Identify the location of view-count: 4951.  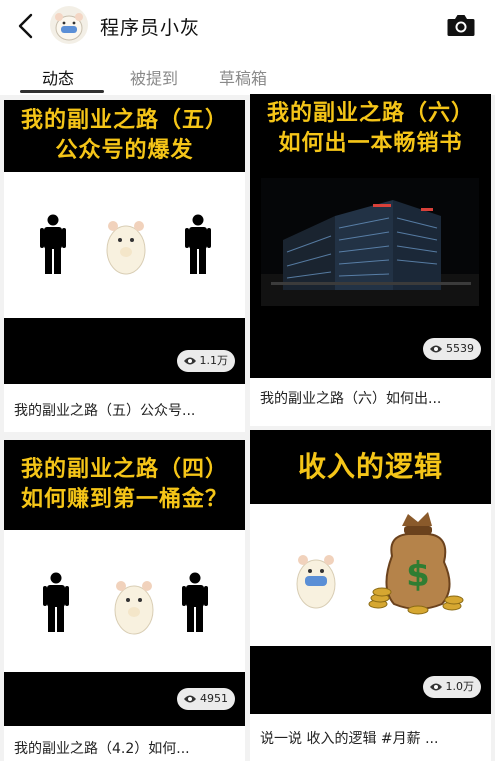
(214, 698).